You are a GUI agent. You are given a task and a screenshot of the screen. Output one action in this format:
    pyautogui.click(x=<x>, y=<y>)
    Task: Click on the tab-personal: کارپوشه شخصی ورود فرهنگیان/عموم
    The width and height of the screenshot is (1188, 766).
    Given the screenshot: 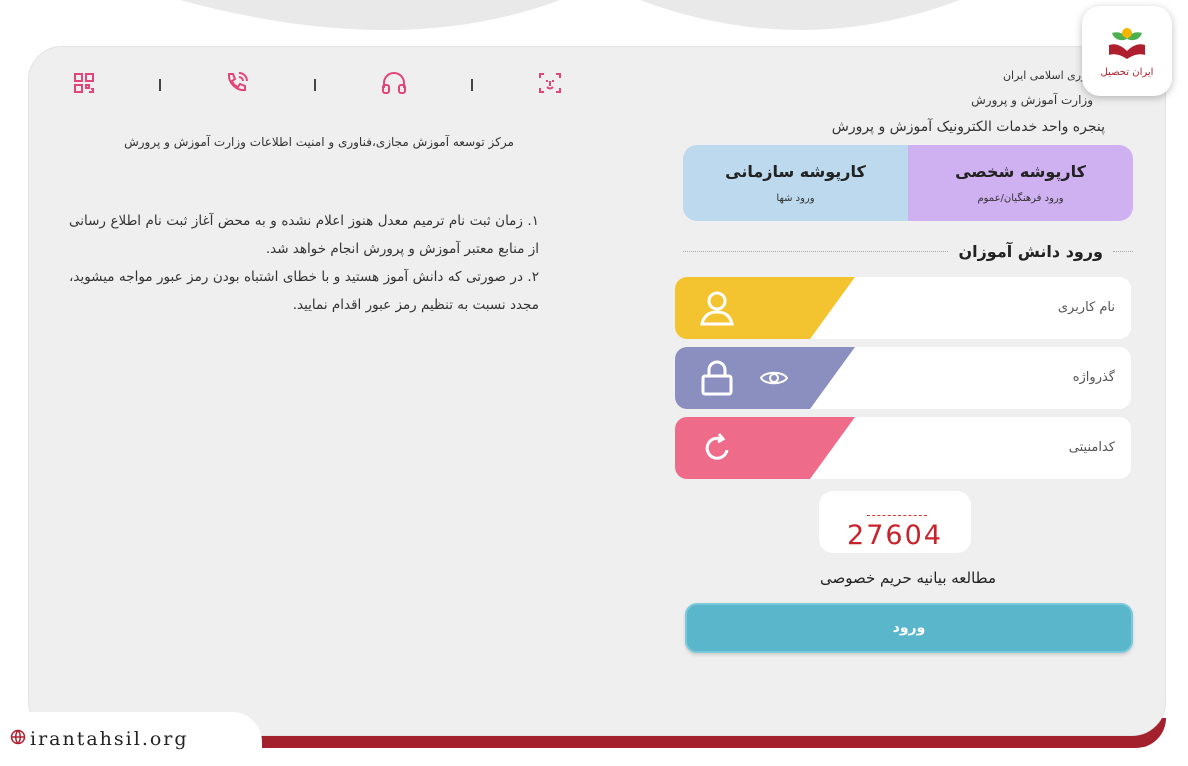 What is the action you would take?
    pyautogui.click(x=1020, y=183)
    